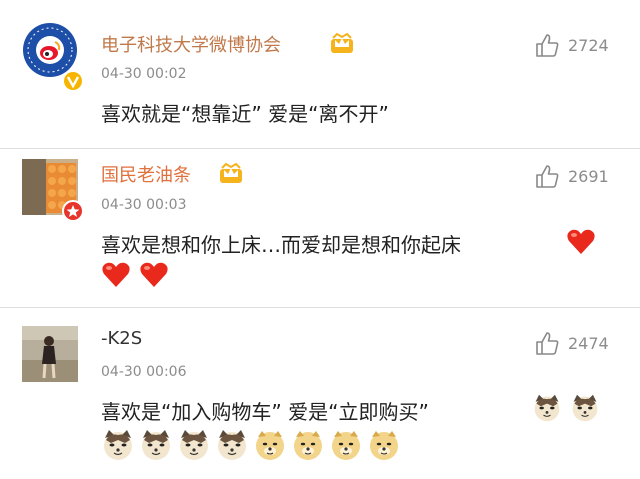 This screenshot has width=640, height=479. Describe the element at coordinates (191, 44) in the screenshot. I see `username: 电子科技大学微博协会` at that location.